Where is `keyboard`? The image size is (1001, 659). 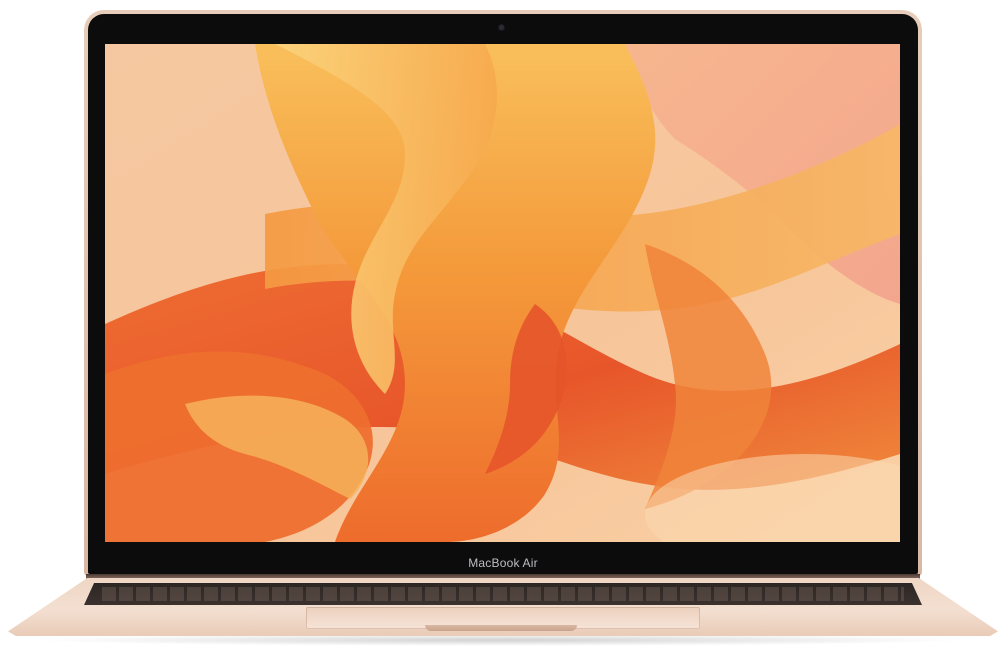
keyboard is located at coordinates (503, 594).